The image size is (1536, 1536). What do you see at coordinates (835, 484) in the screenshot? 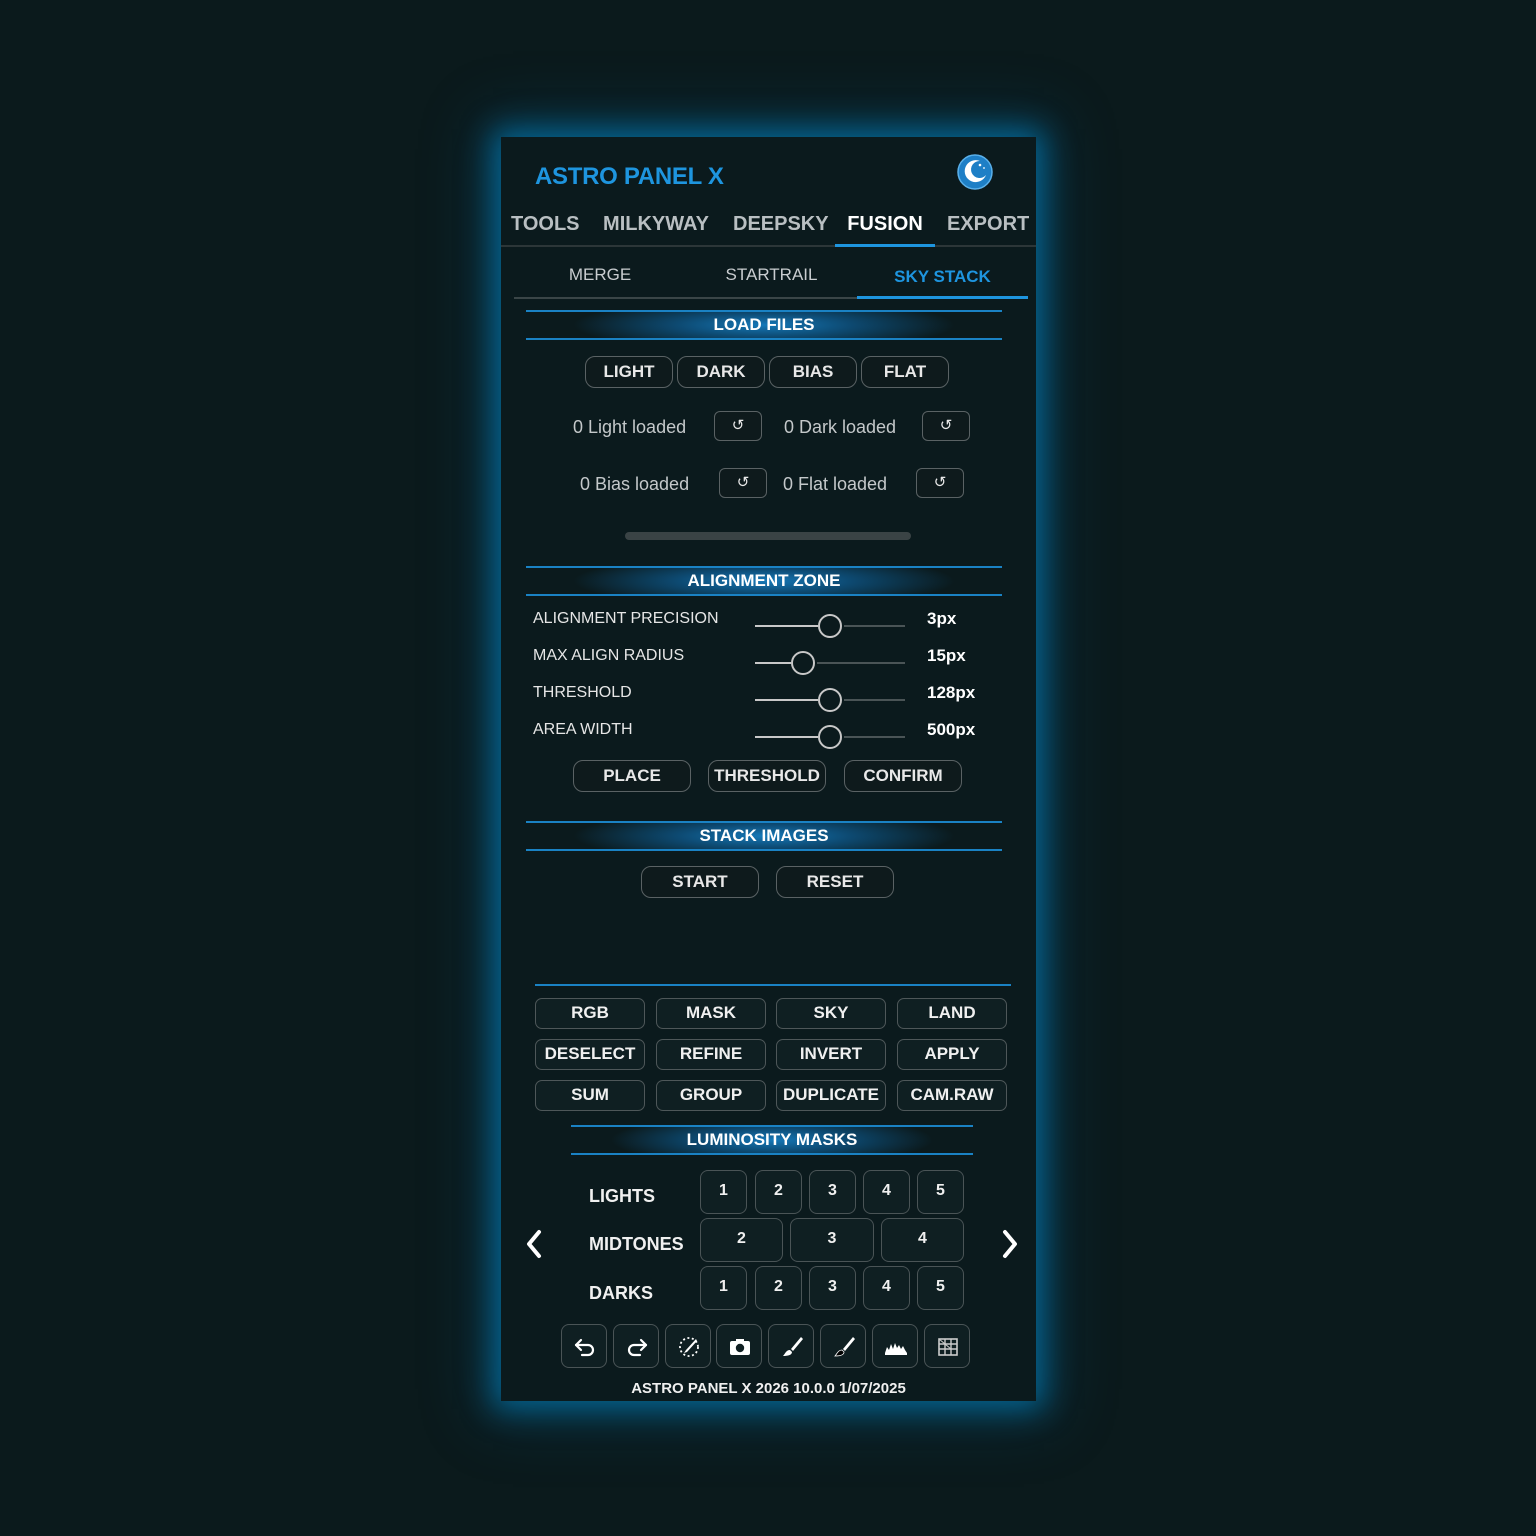
I see `flat-loaded-status: 0 Flat loaded` at bounding box center [835, 484].